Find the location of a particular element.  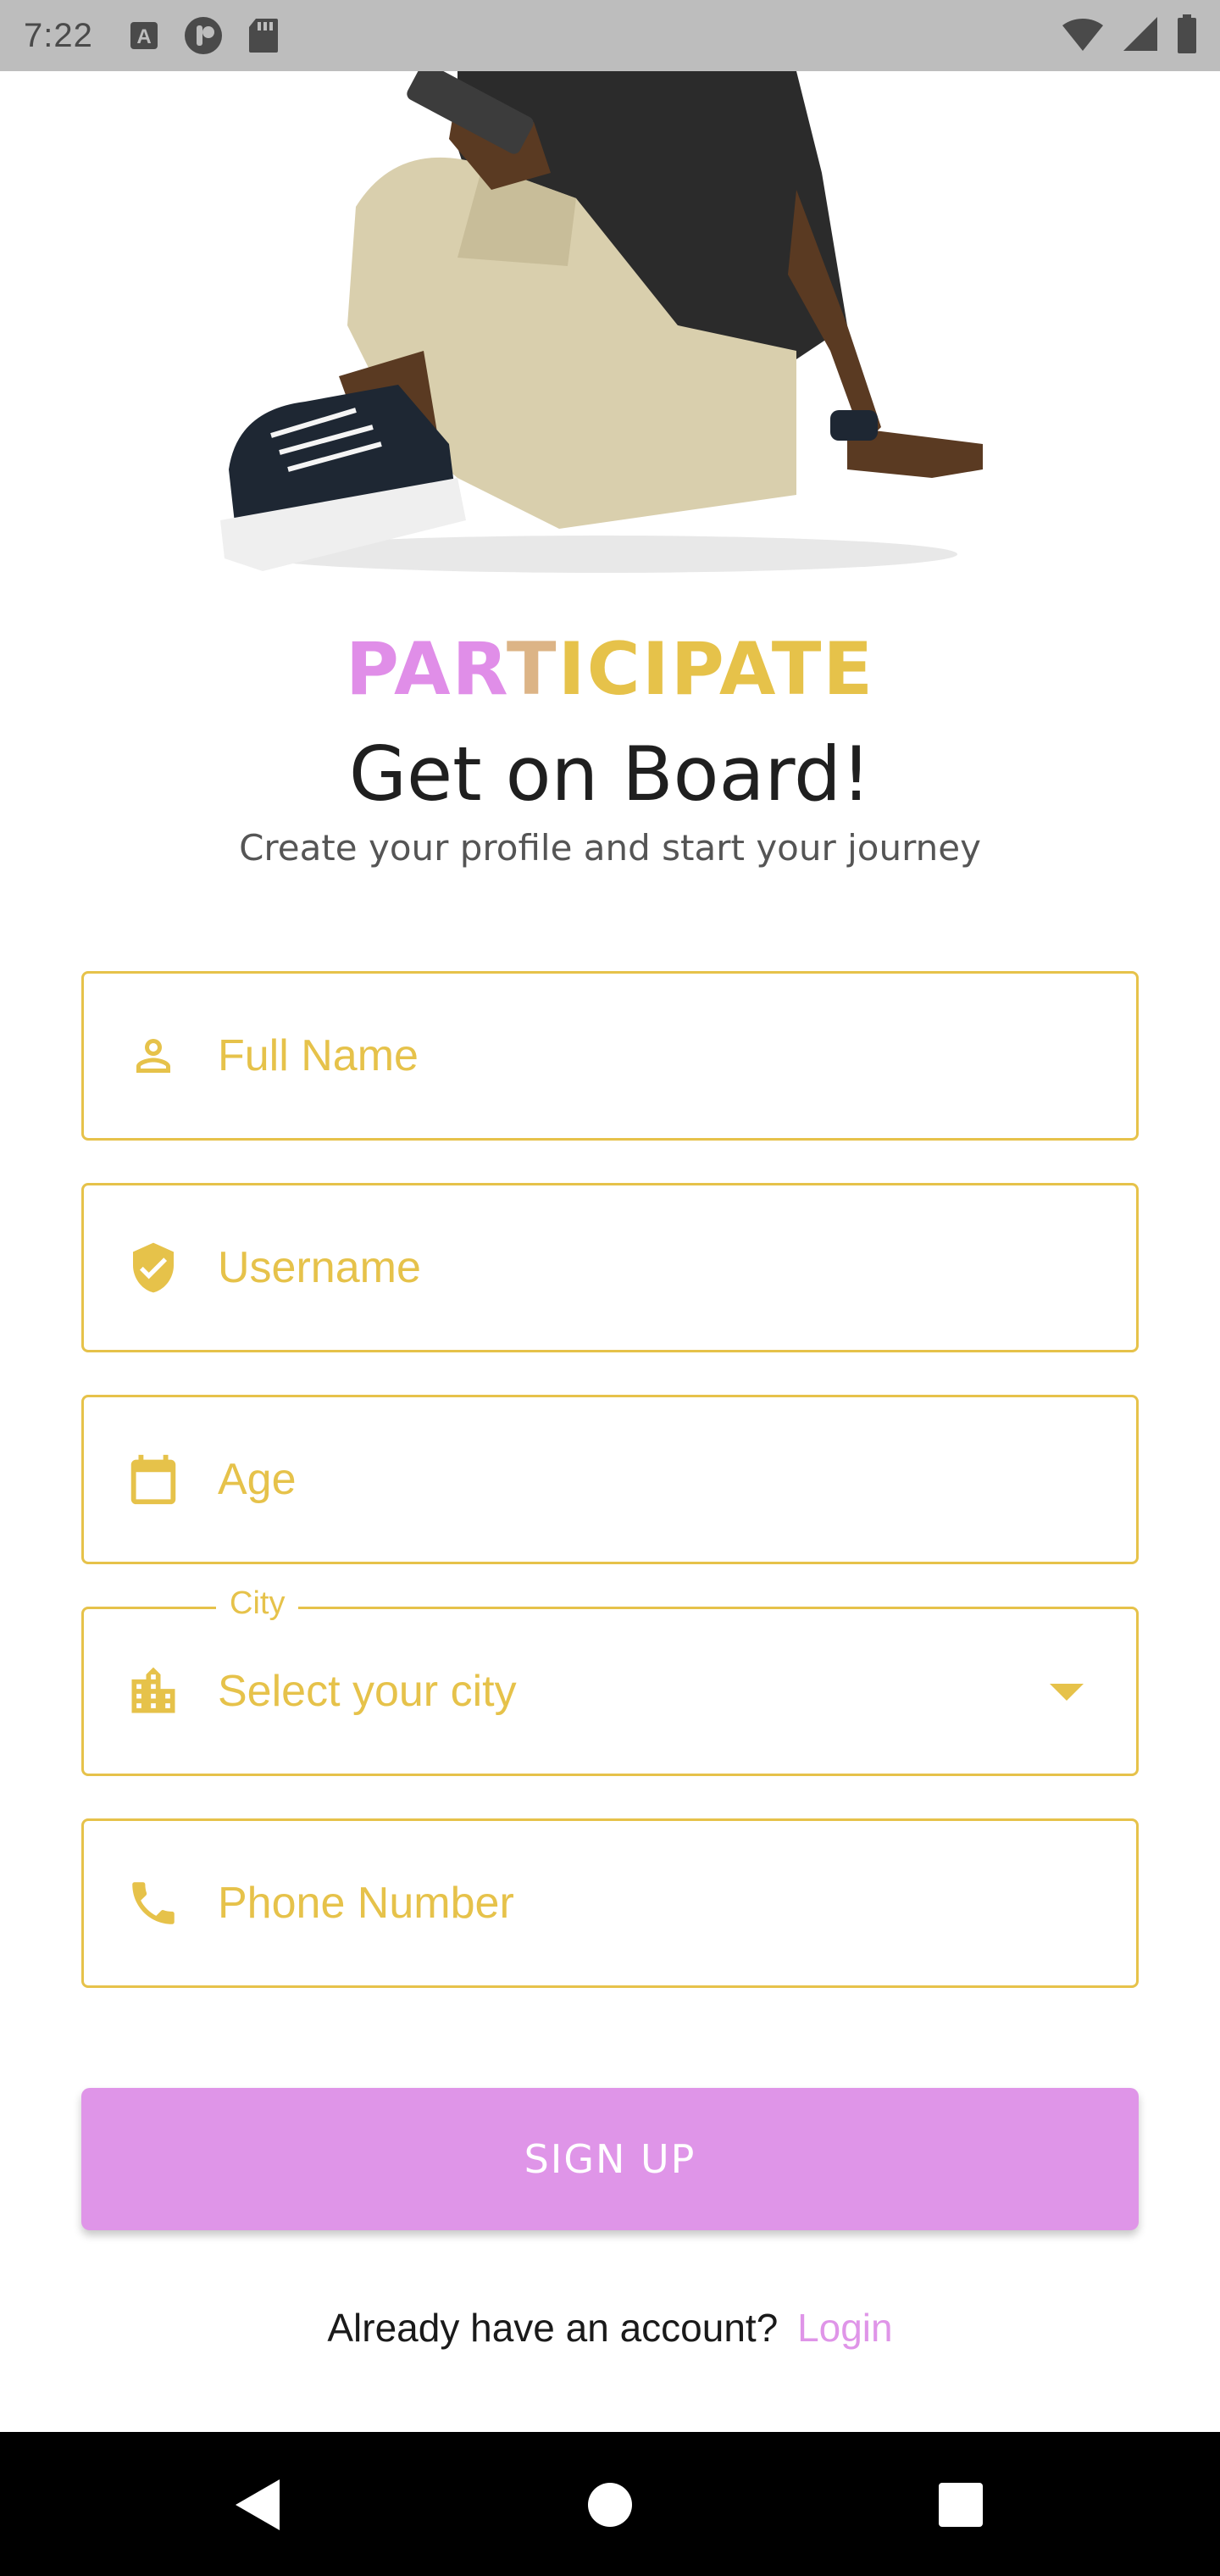

person-icon is located at coordinates (153, 1056).